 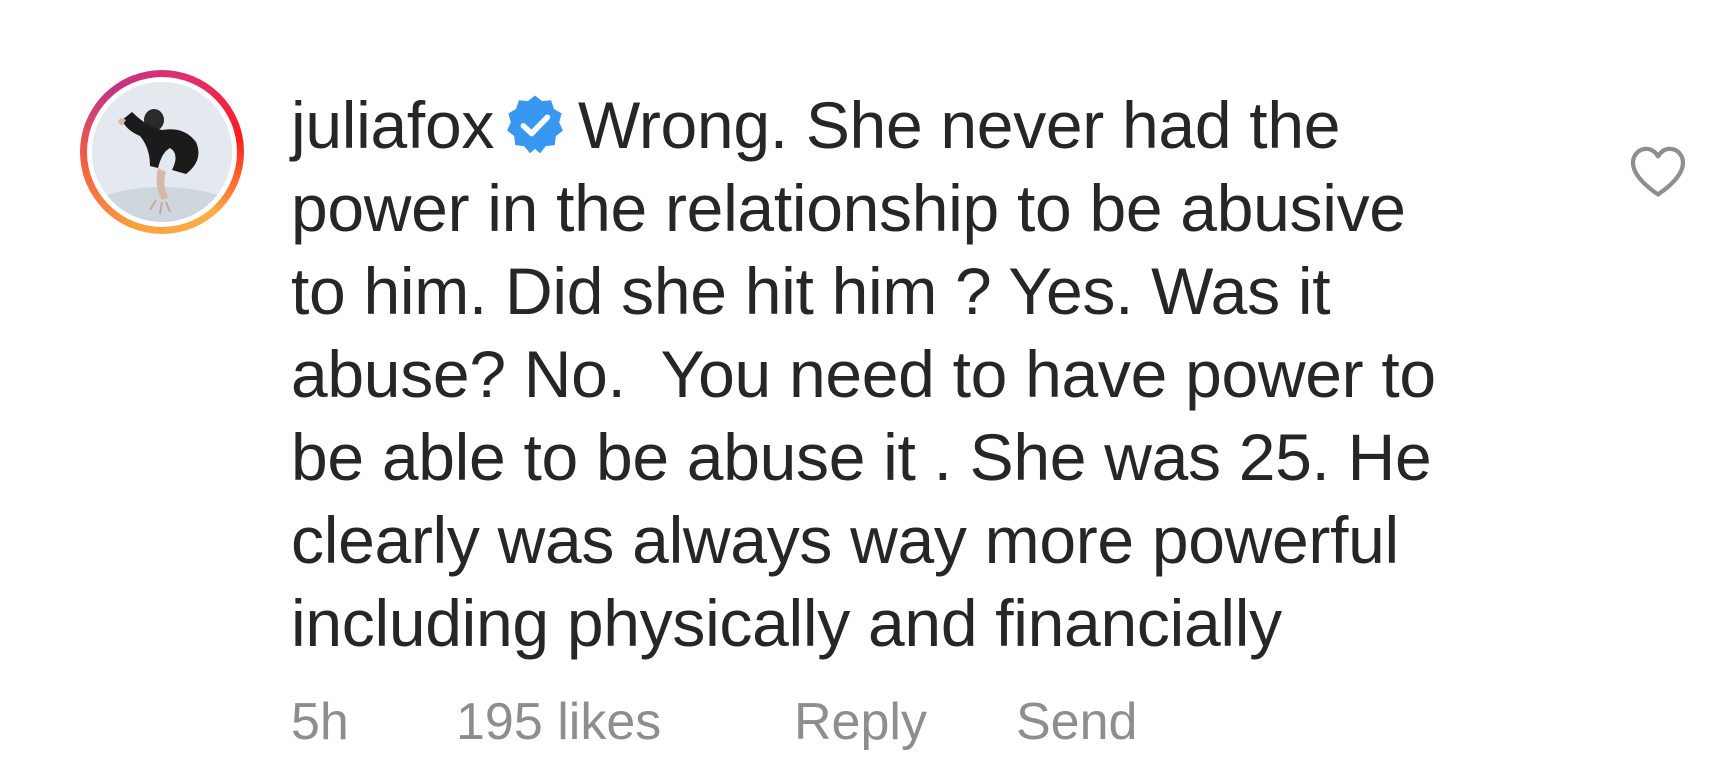 What do you see at coordinates (1658, 172) in the screenshot?
I see `heart-outline-icon` at bounding box center [1658, 172].